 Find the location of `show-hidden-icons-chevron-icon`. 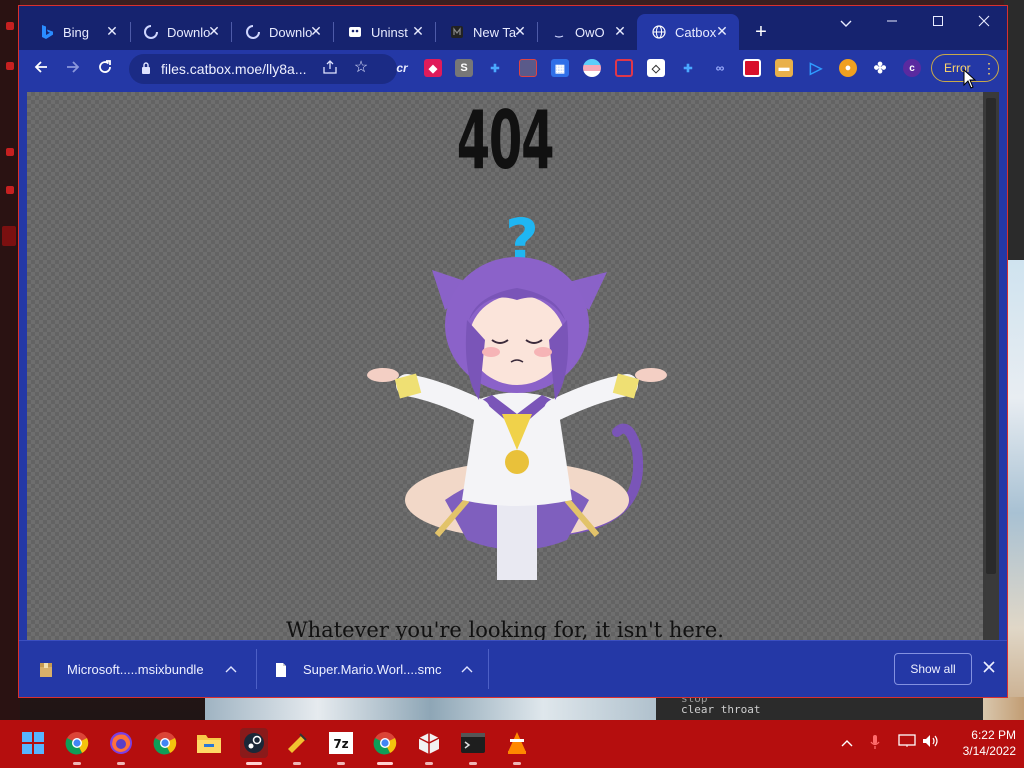

show-hidden-icons-chevron-icon is located at coordinates (847, 743).